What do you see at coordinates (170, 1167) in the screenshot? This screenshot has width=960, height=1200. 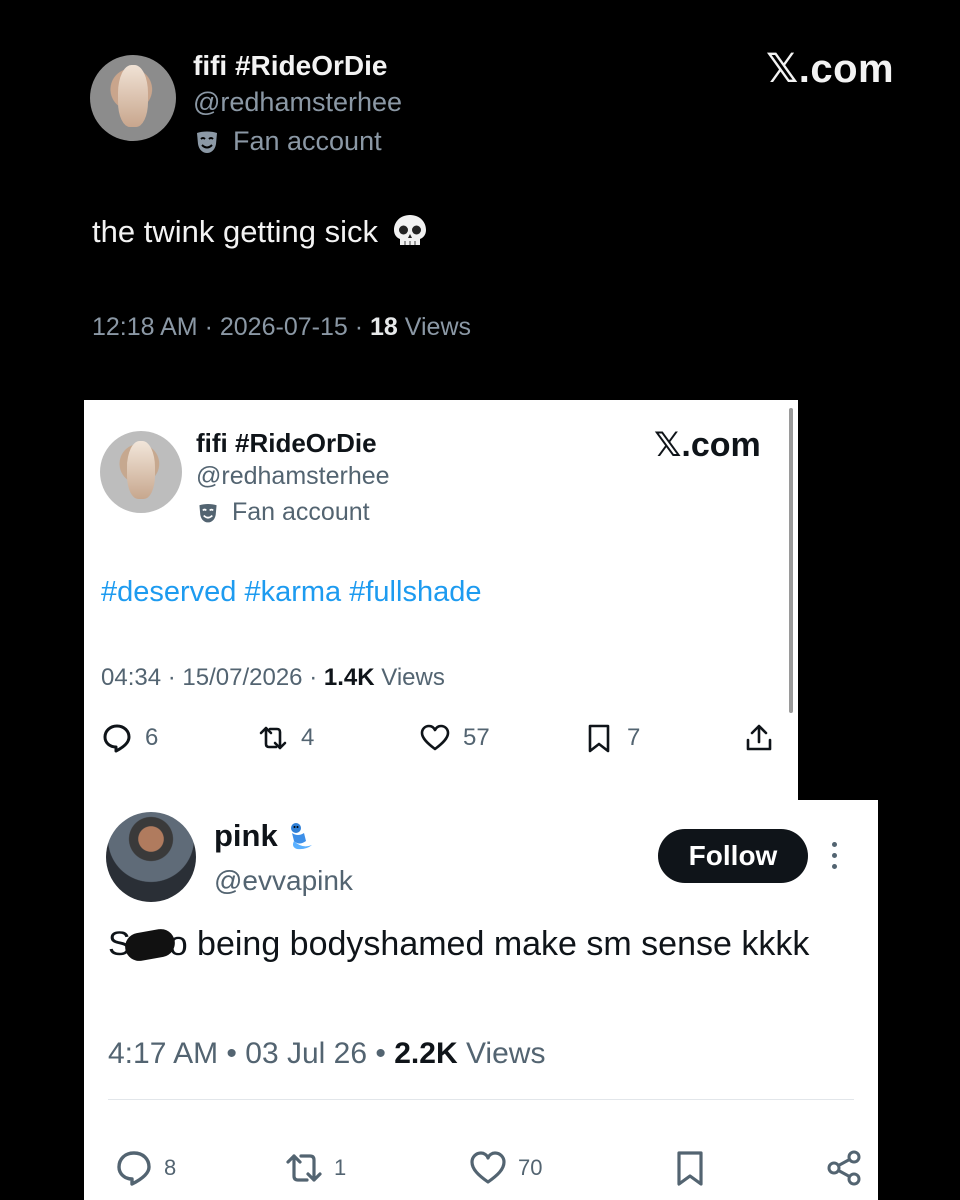 I see `reply-count: 8` at bounding box center [170, 1167].